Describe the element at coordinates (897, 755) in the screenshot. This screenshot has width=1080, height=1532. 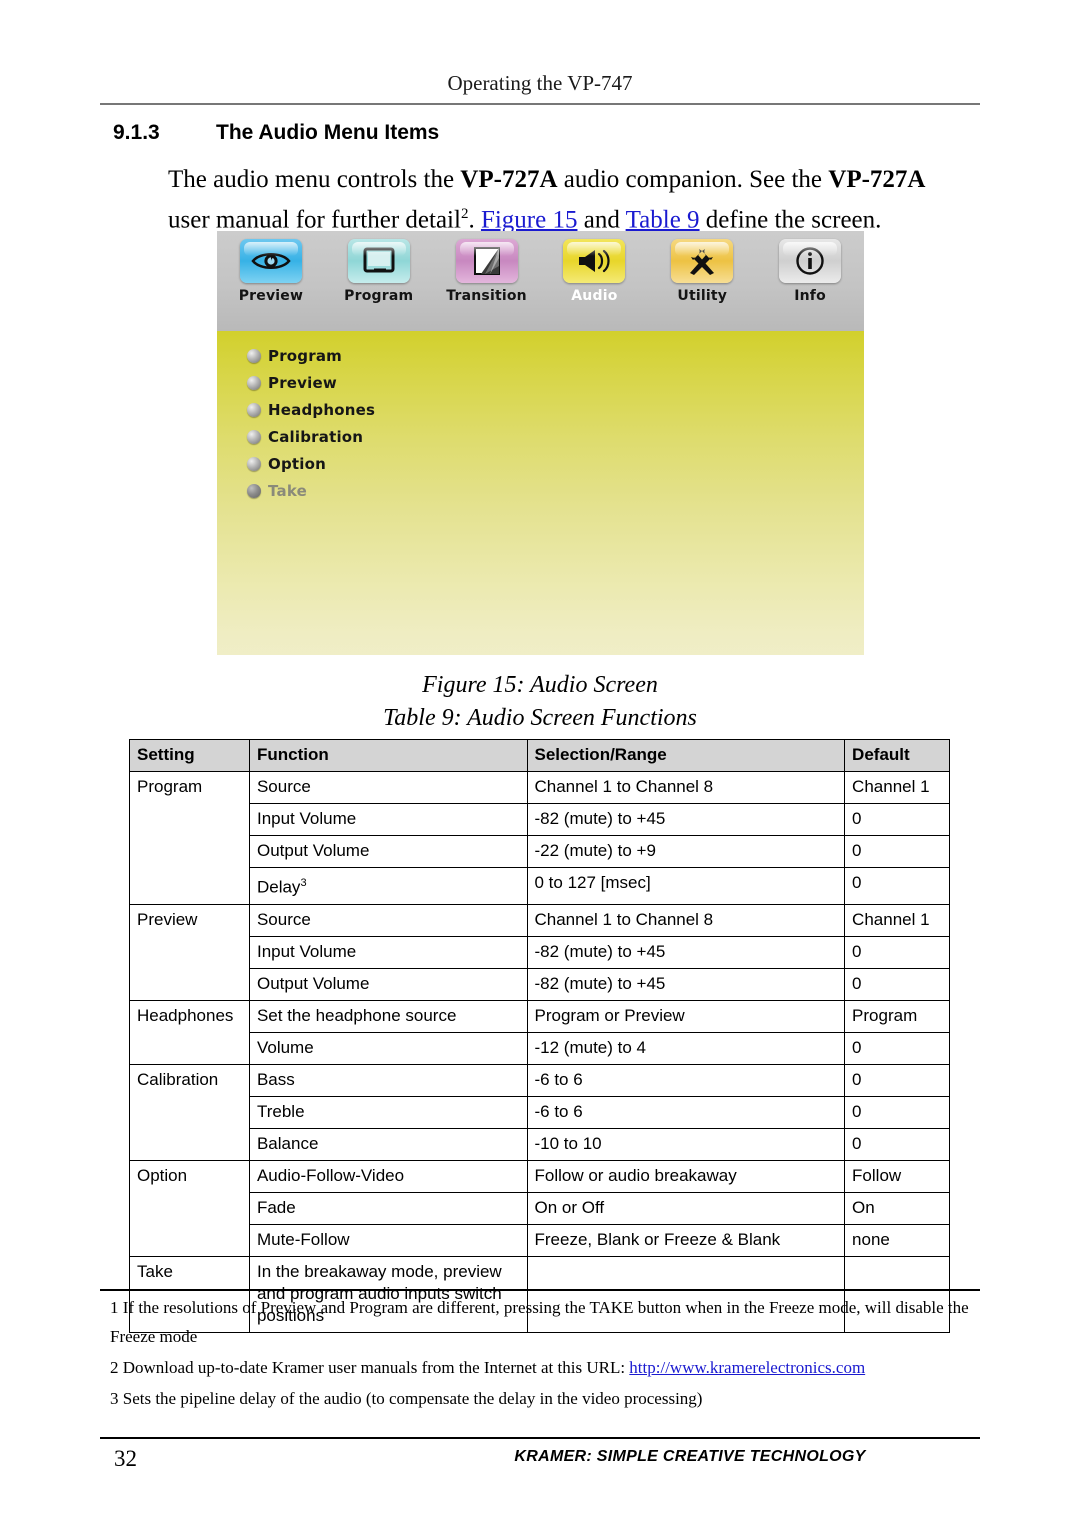
I see `col-header-default: Default` at that location.